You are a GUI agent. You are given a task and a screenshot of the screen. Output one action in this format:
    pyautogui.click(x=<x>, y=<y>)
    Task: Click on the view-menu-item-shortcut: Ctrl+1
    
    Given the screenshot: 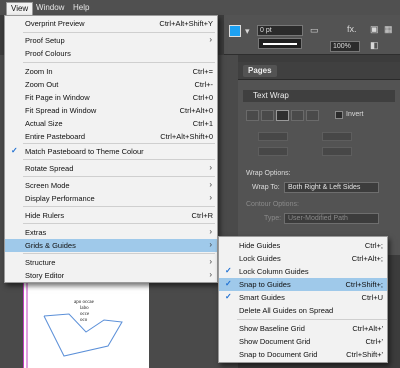 What is the action you would take?
    pyautogui.click(x=202, y=123)
    